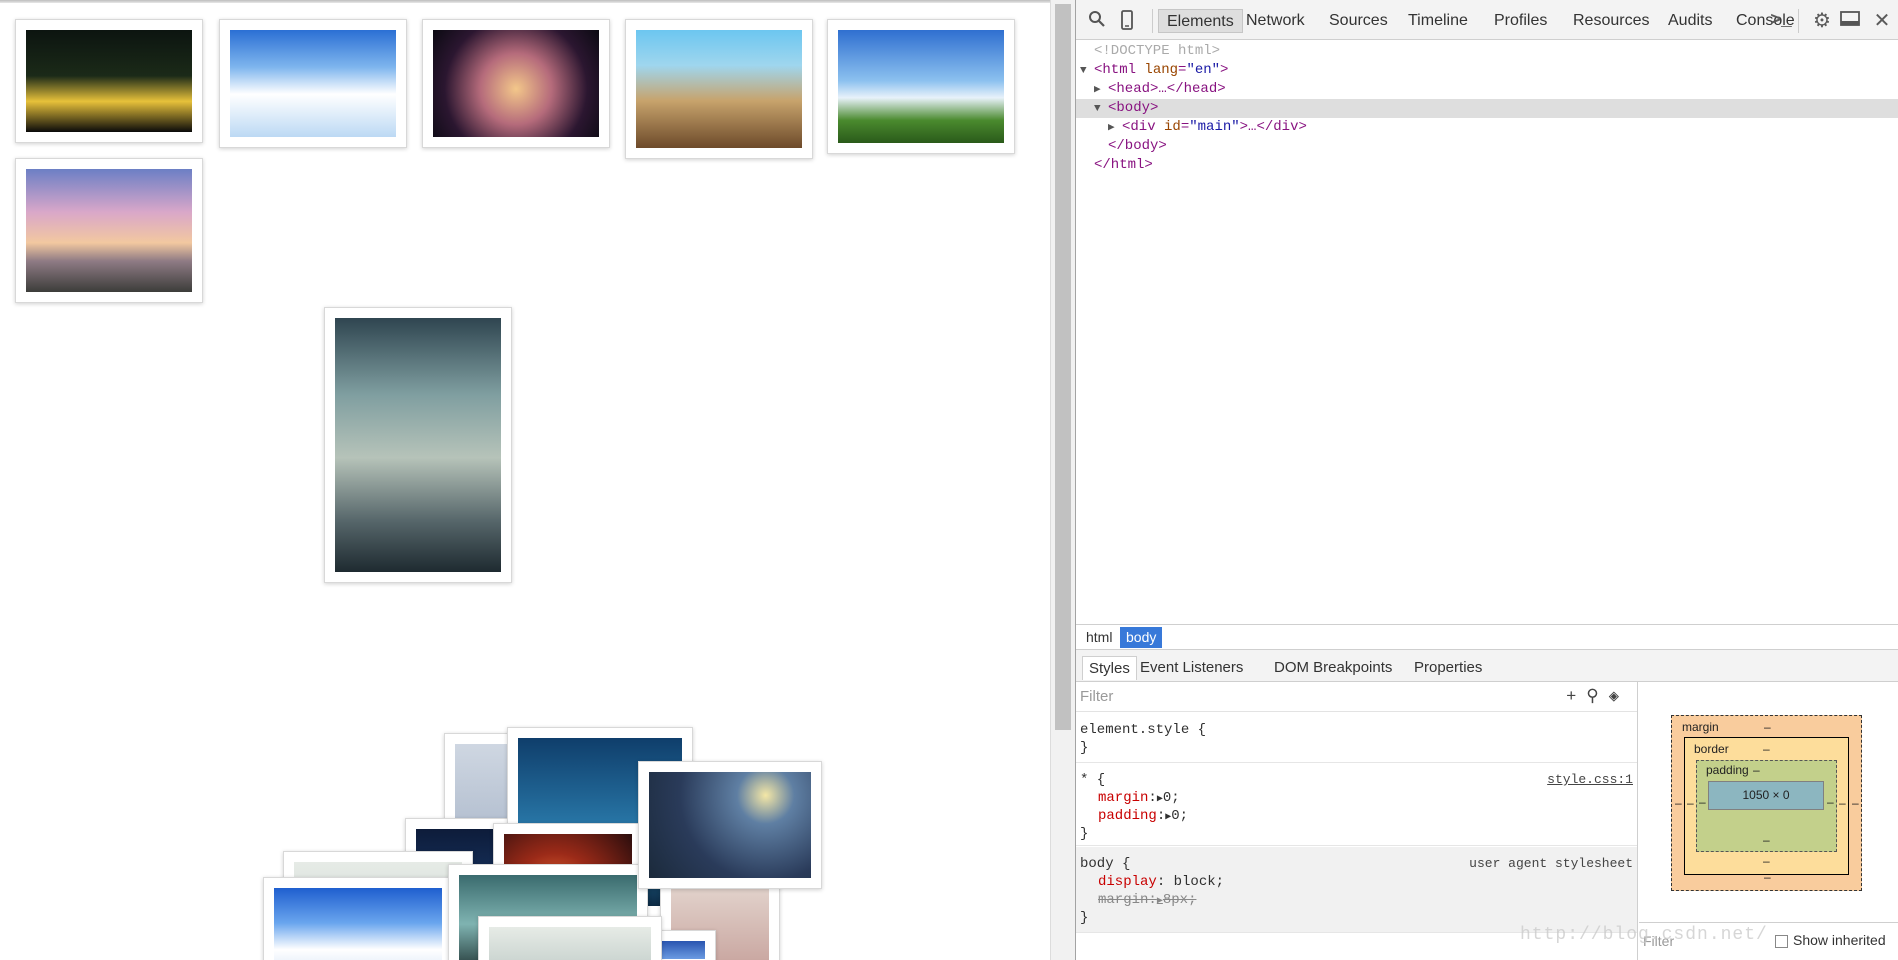 The width and height of the screenshot is (1898, 960). Describe the element at coordinates (1171, 798) in the screenshot. I see `prop-value: 0;` at that location.